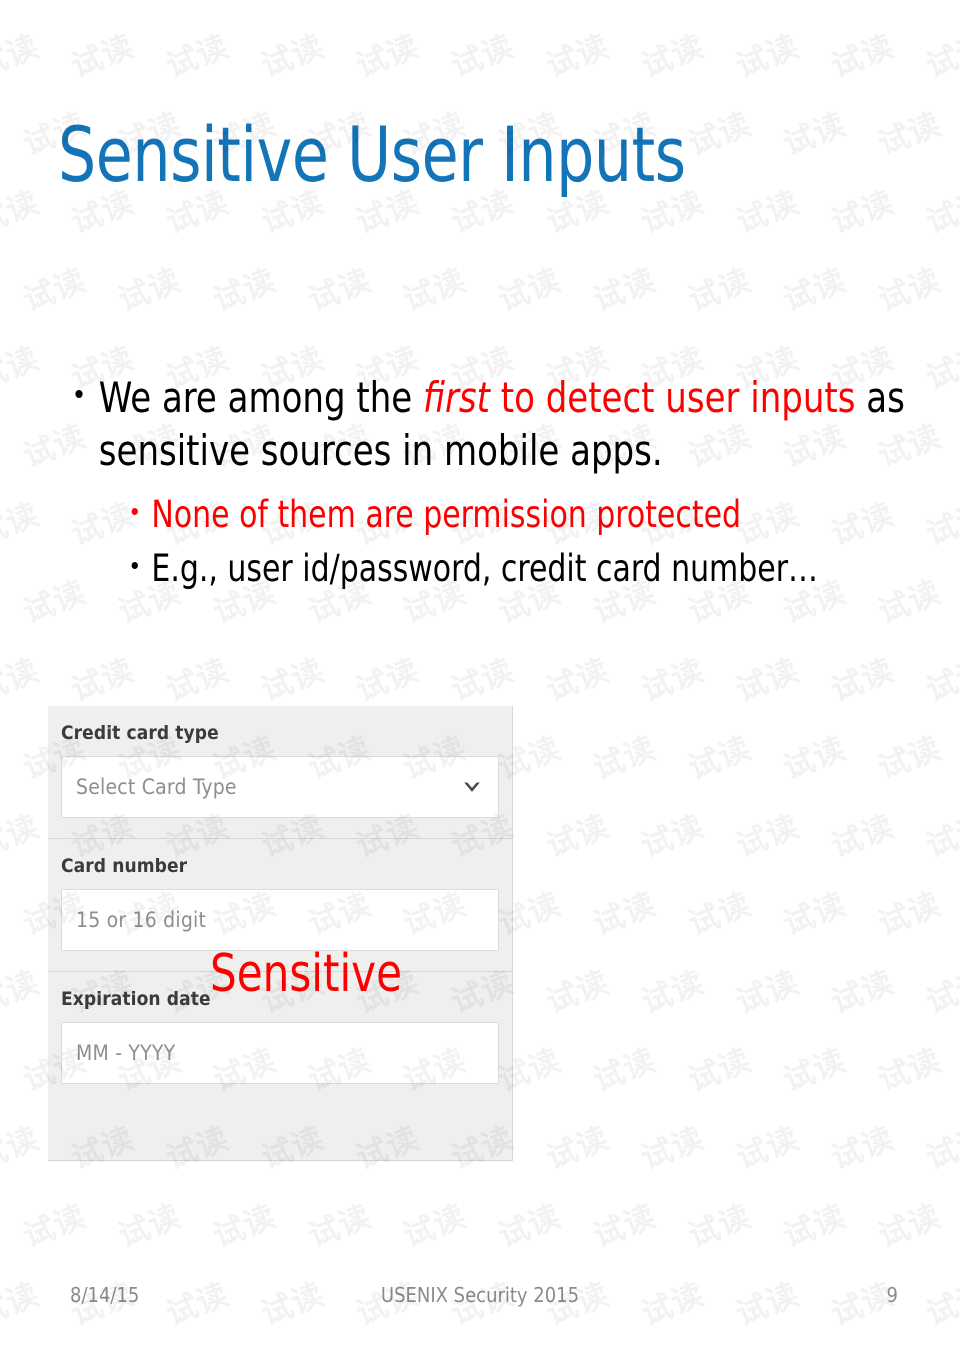 This screenshot has width=960, height=1357. Describe the element at coordinates (260, 397) in the screenshot. I see `bullet1-prefix: We are among the` at that location.